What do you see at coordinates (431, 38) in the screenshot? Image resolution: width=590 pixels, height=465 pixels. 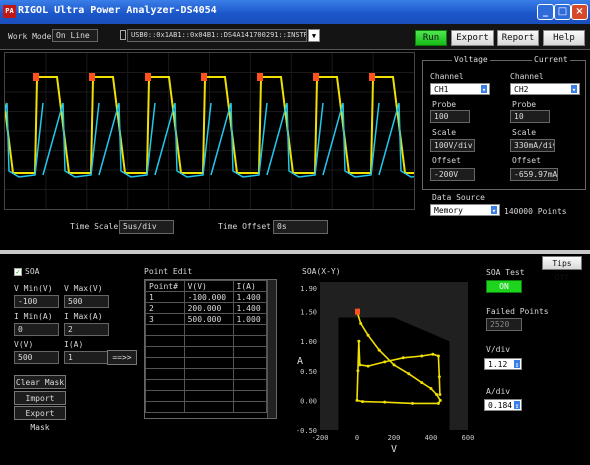 I see `run-button: Run` at bounding box center [431, 38].